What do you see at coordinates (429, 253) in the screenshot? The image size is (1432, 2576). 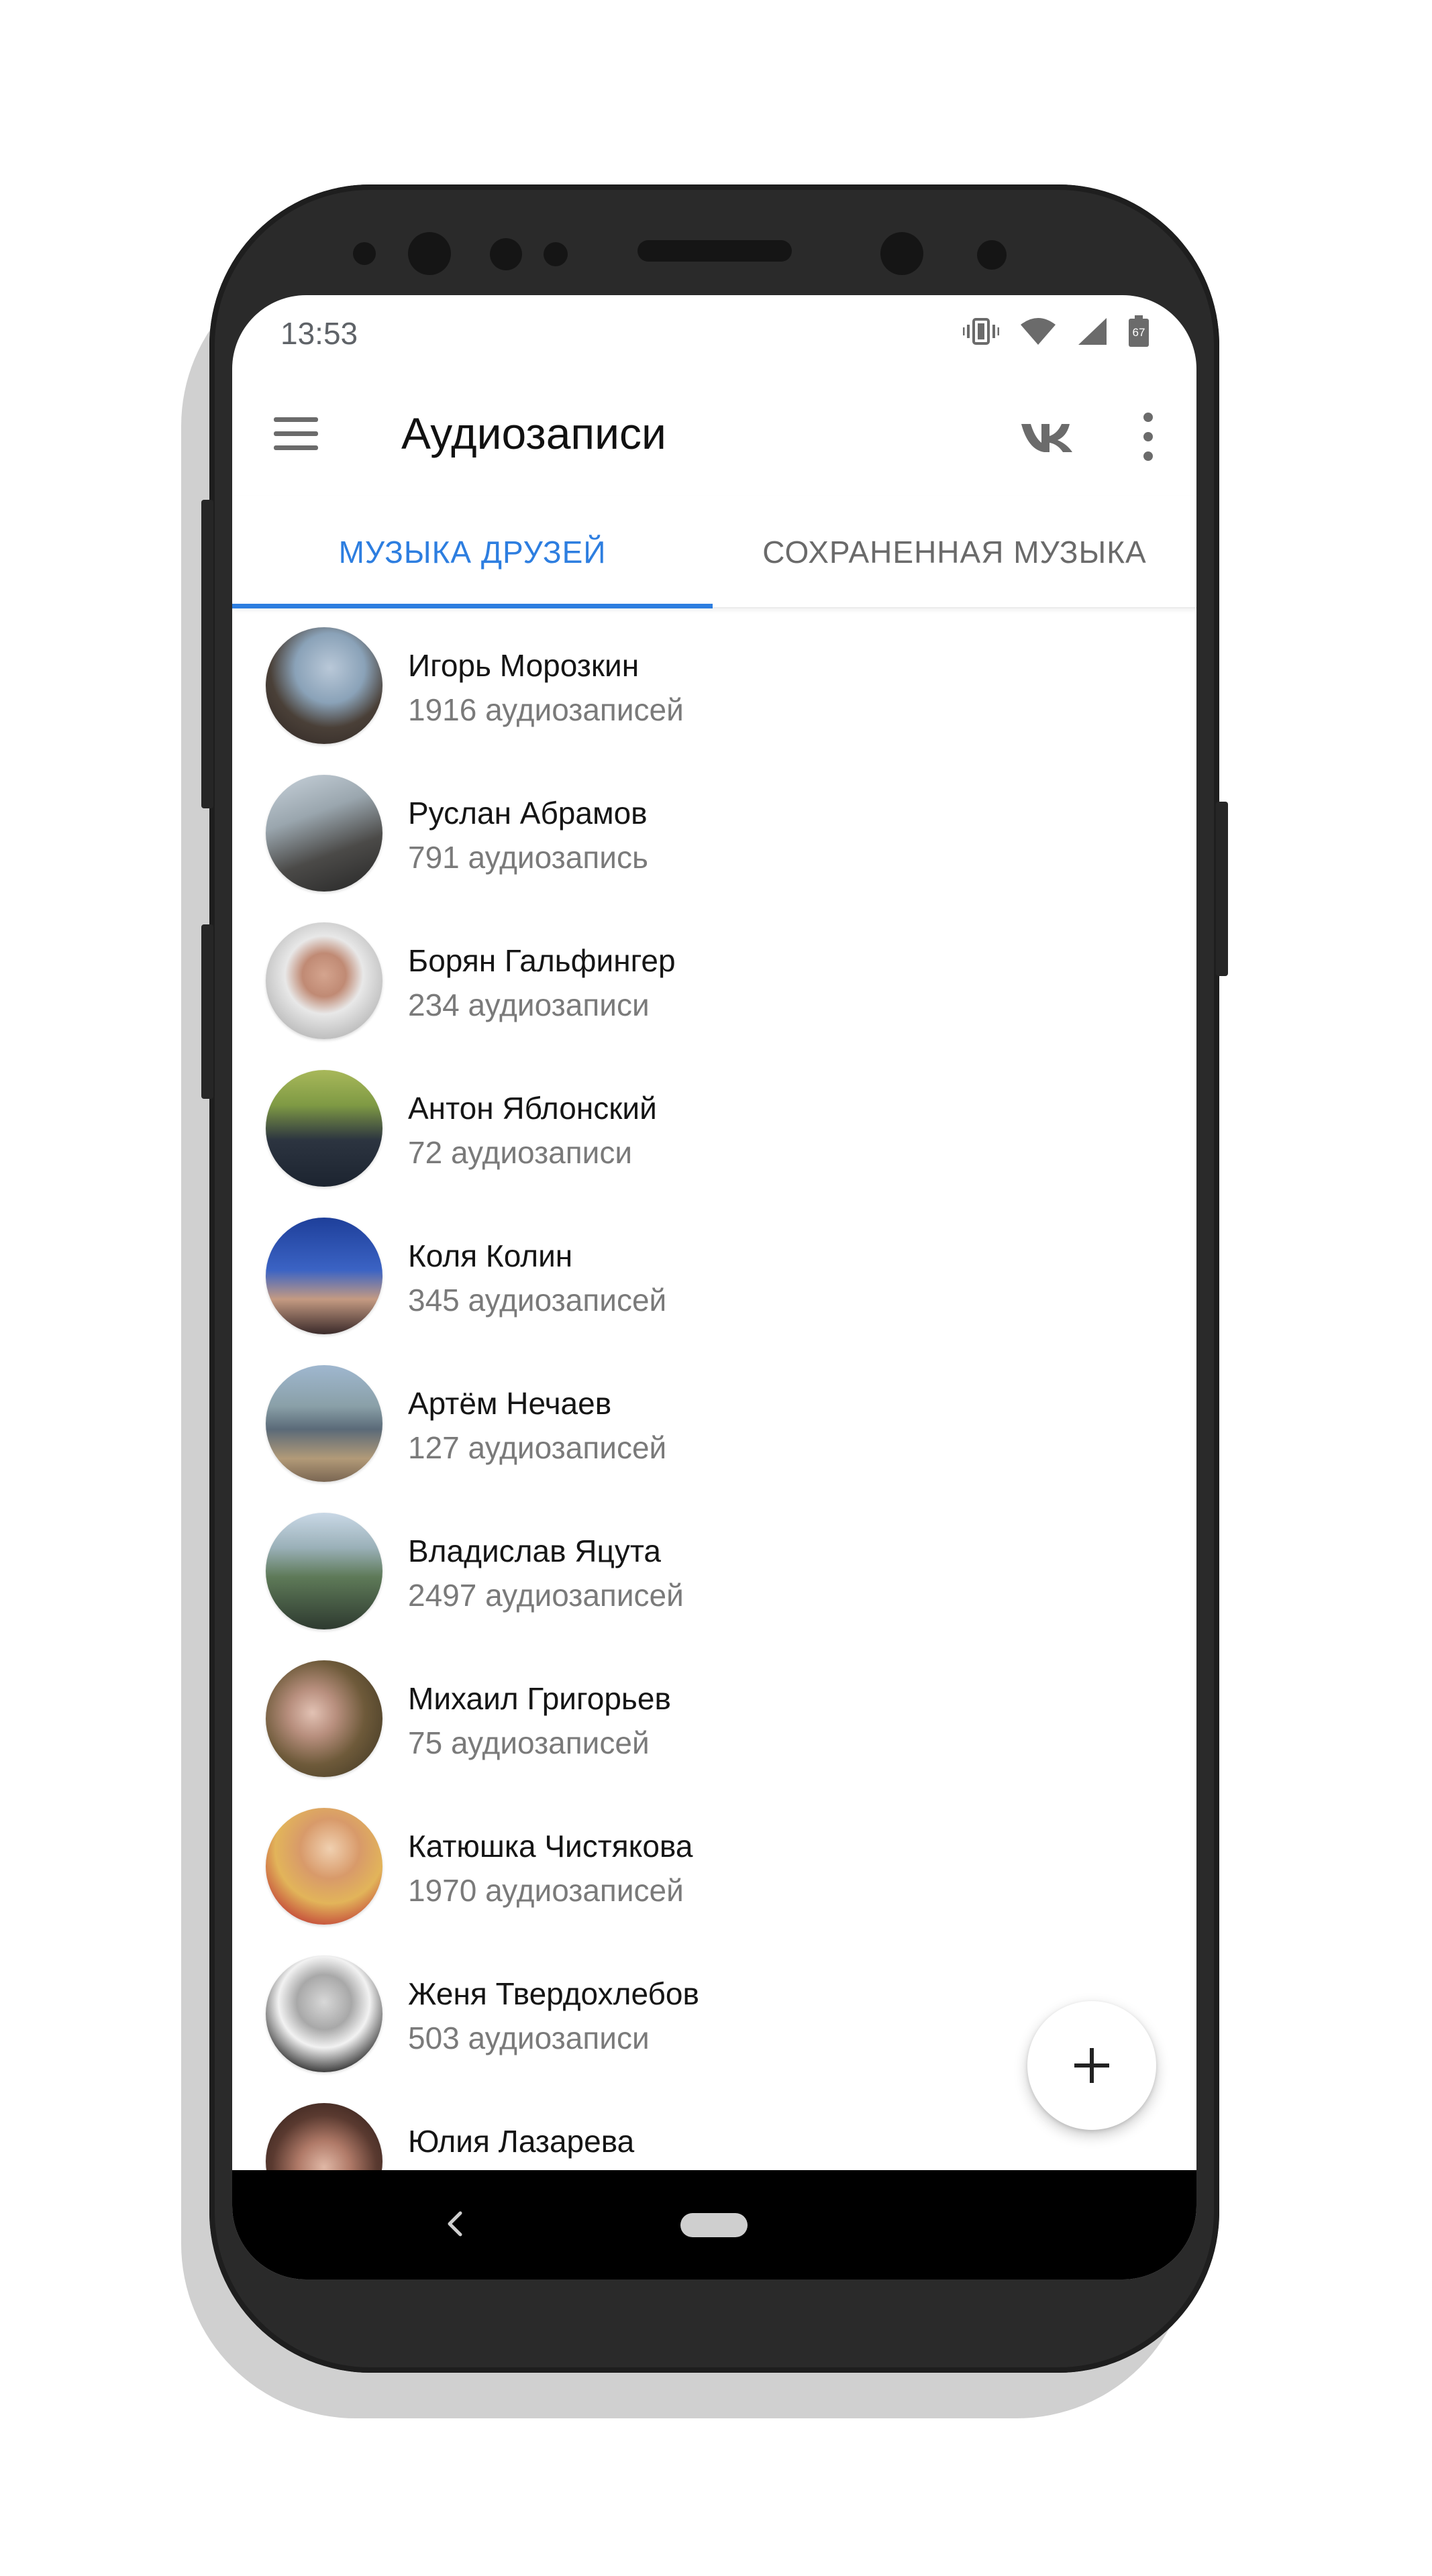 I see `front-camera` at bounding box center [429, 253].